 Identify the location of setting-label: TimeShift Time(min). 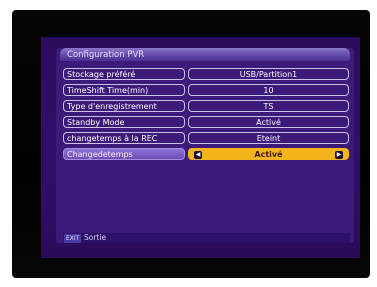
(124, 90).